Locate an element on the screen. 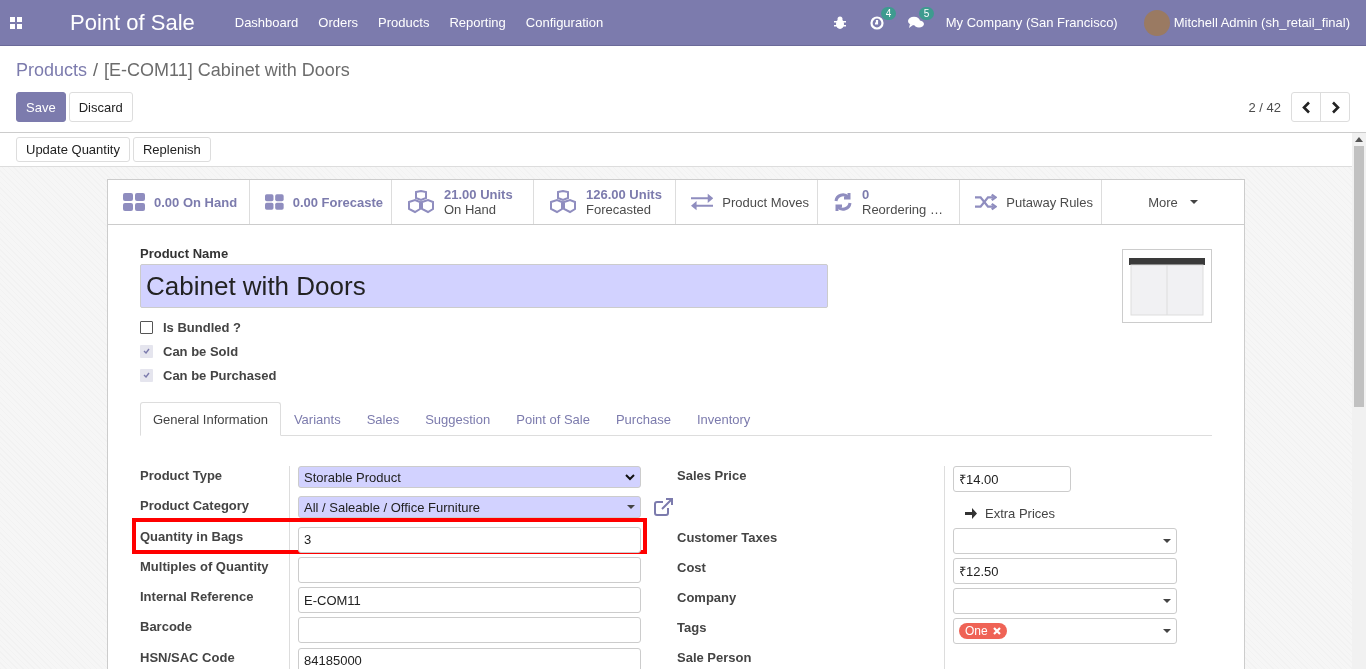 This screenshot has width=1366, height=669. activity-count-badge: 4 is located at coordinates (888, 13).